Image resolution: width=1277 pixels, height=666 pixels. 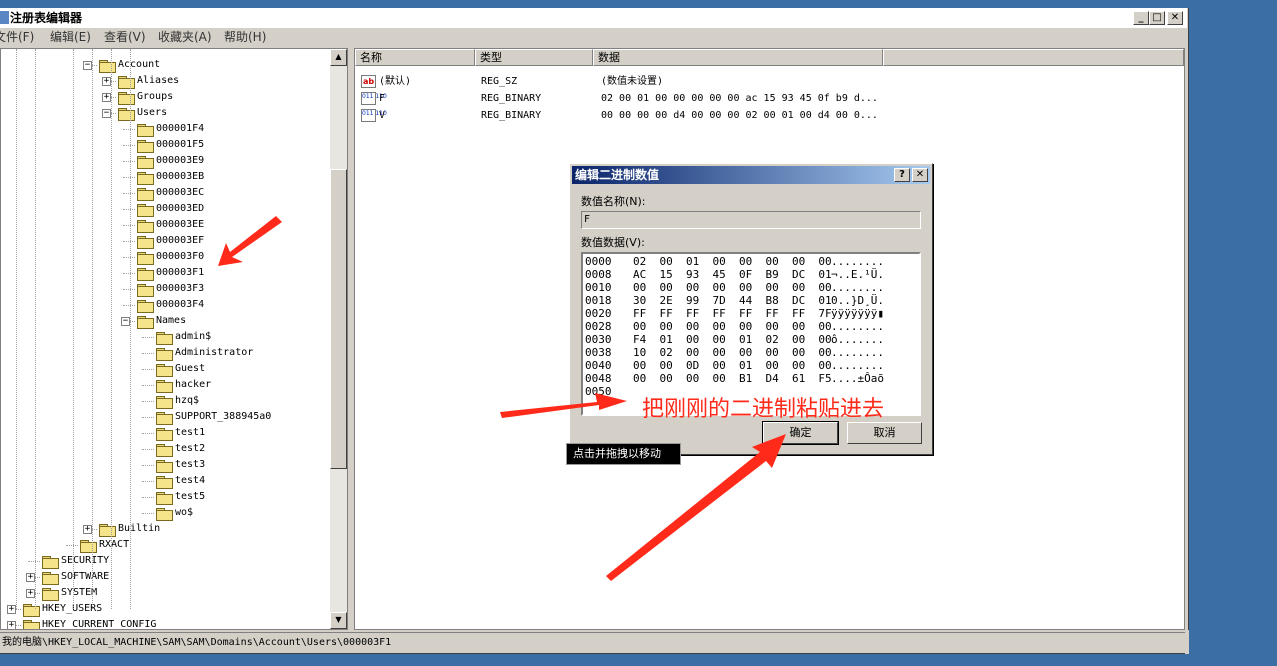 I want to click on annotation-text: 把刚刚的二进制粘贴进去, so click(x=763, y=409).